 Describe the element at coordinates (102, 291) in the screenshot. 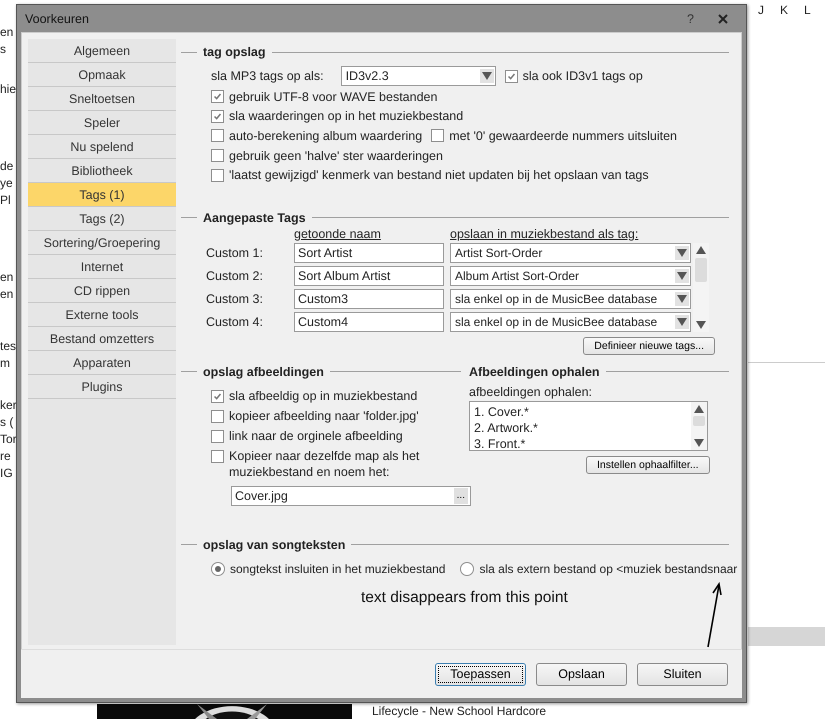

I see `sidebar-item: CD rippen` at that location.